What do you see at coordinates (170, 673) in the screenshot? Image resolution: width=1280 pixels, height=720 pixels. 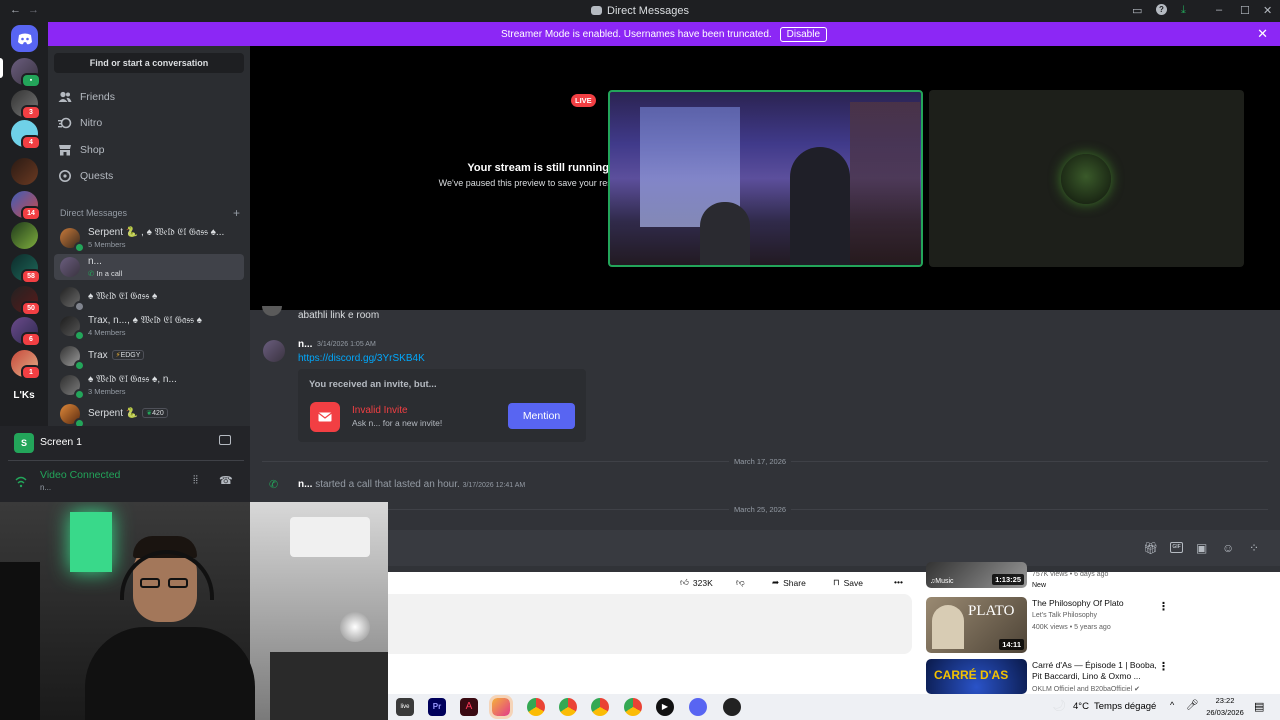 I see `streamer-hoodie` at bounding box center [170, 673].